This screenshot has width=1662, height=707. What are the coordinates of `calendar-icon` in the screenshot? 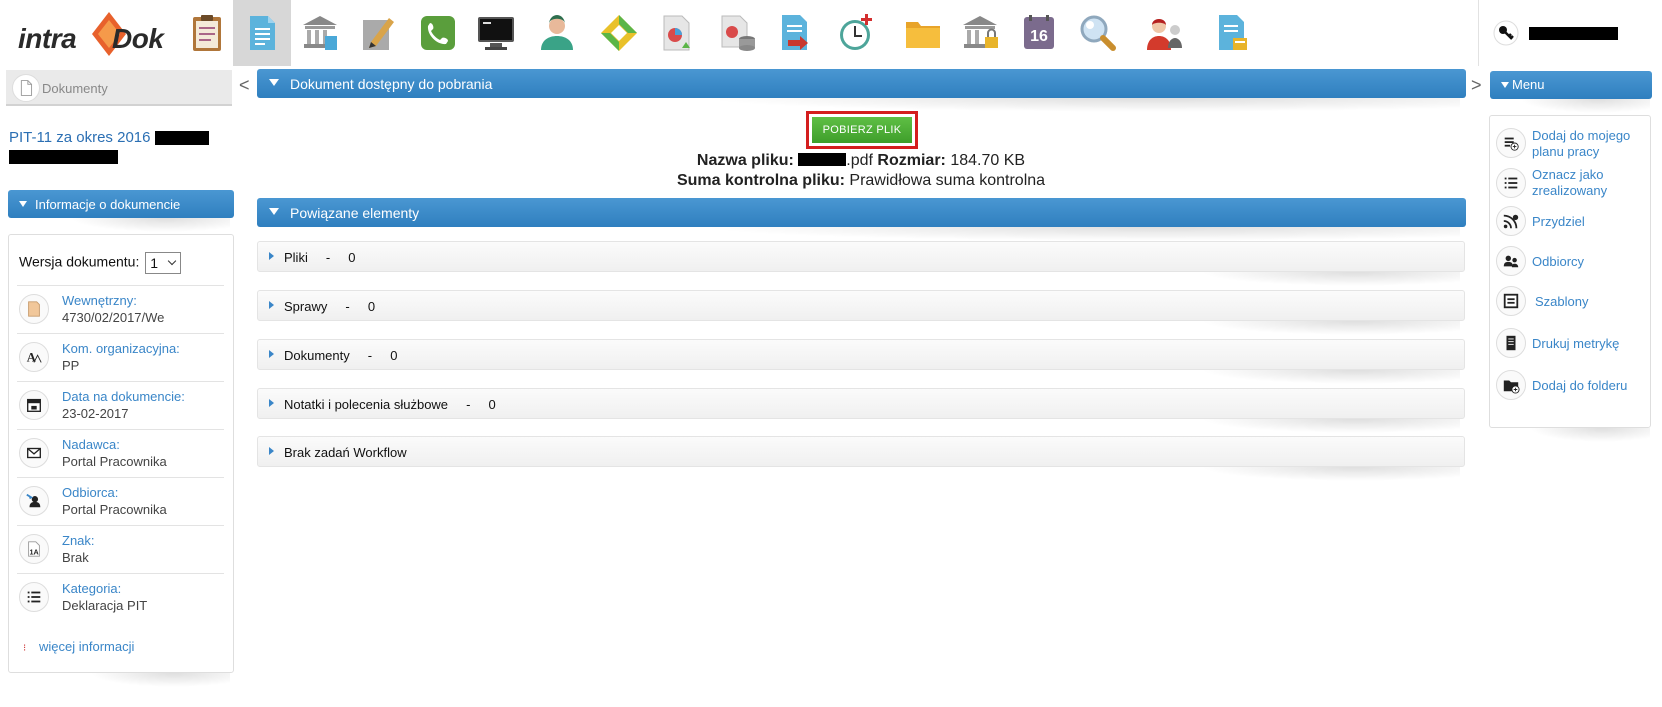 It's located at (34, 405).